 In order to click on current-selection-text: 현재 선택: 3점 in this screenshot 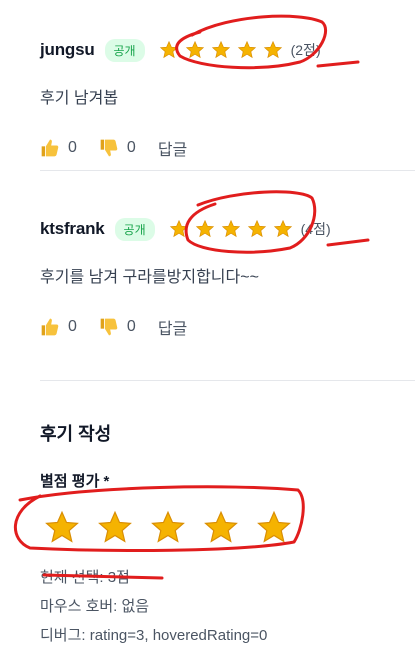, I will do `click(85, 577)`.